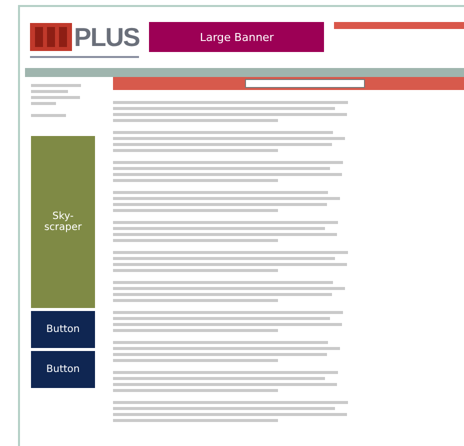 This screenshot has width=464, height=446. What do you see at coordinates (107, 37) in the screenshot?
I see `logo-text: PLUS` at bounding box center [107, 37].